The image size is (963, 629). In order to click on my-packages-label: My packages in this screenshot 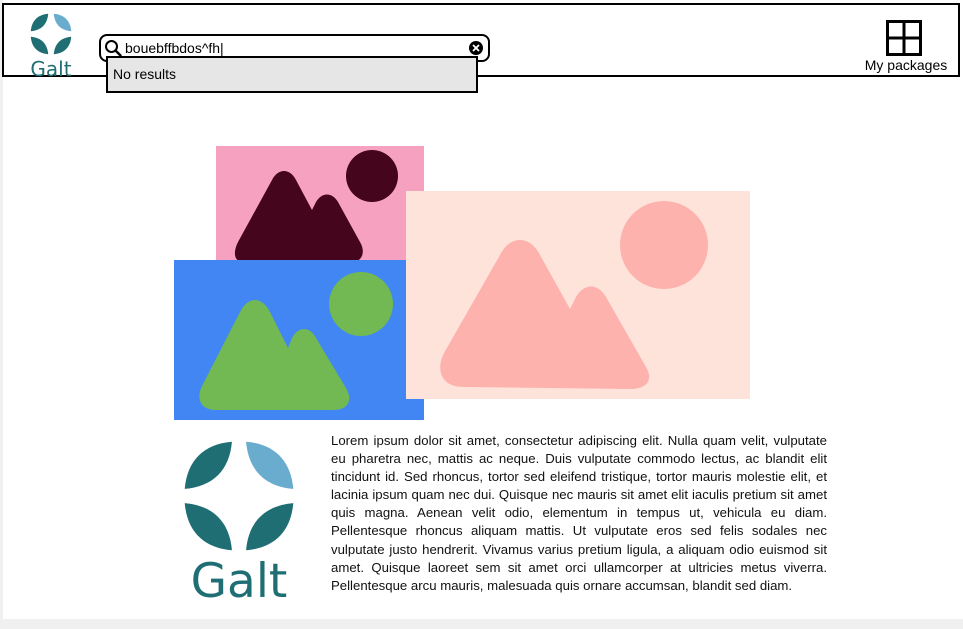, I will do `click(906, 65)`.